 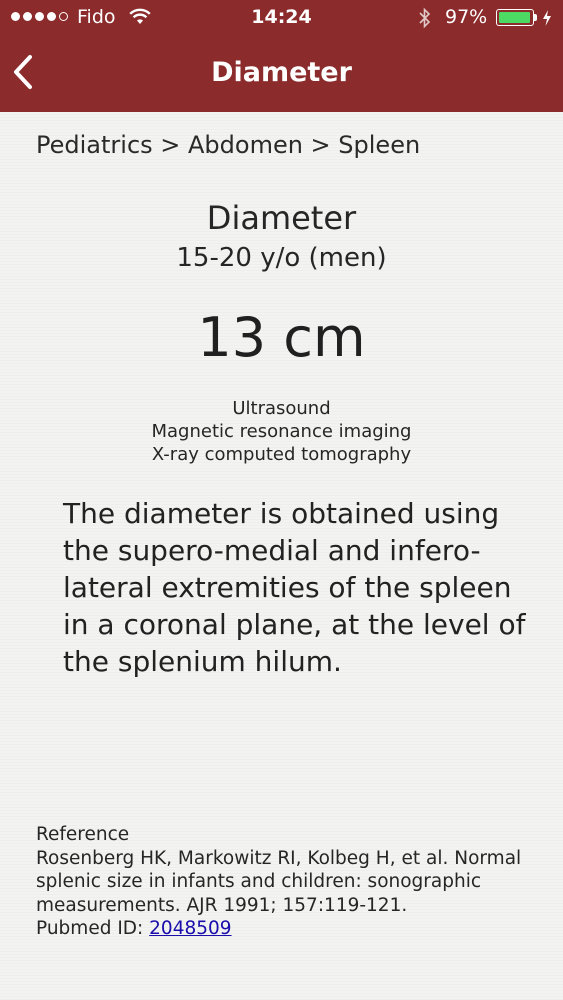 What do you see at coordinates (535, 17) in the screenshot?
I see `battery-tip` at bounding box center [535, 17].